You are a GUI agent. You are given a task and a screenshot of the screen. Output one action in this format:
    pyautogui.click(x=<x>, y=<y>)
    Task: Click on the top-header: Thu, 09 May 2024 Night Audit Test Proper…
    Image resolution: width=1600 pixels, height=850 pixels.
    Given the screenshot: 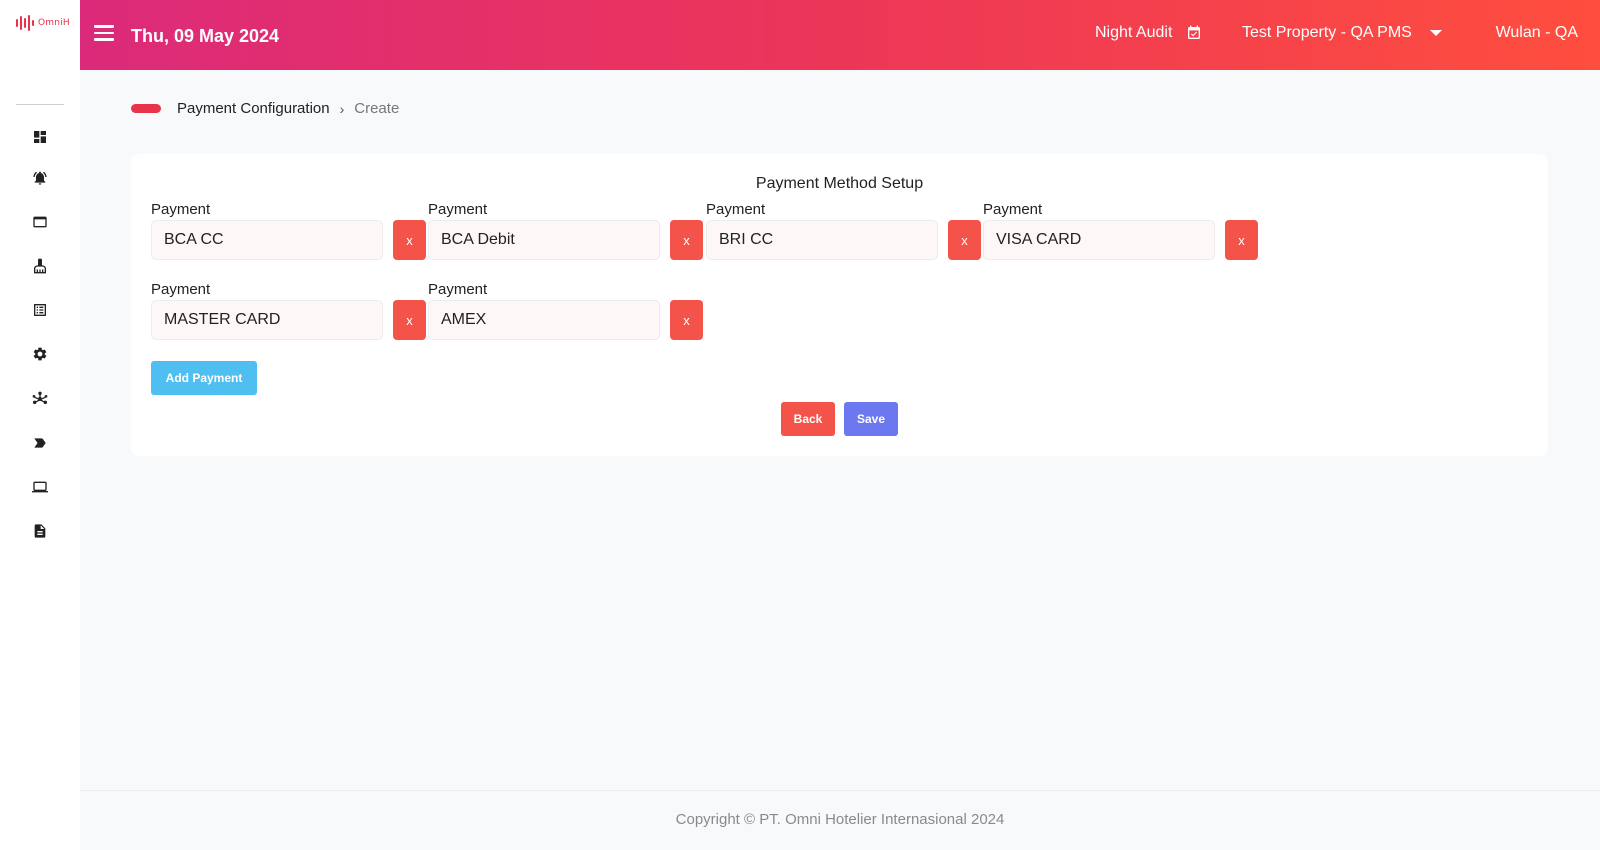 What is the action you would take?
    pyautogui.click(x=840, y=35)
    